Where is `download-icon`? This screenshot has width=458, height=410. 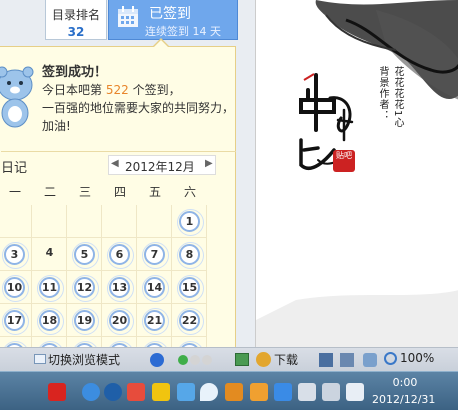 download-icon is located at coordinates (263, 359).